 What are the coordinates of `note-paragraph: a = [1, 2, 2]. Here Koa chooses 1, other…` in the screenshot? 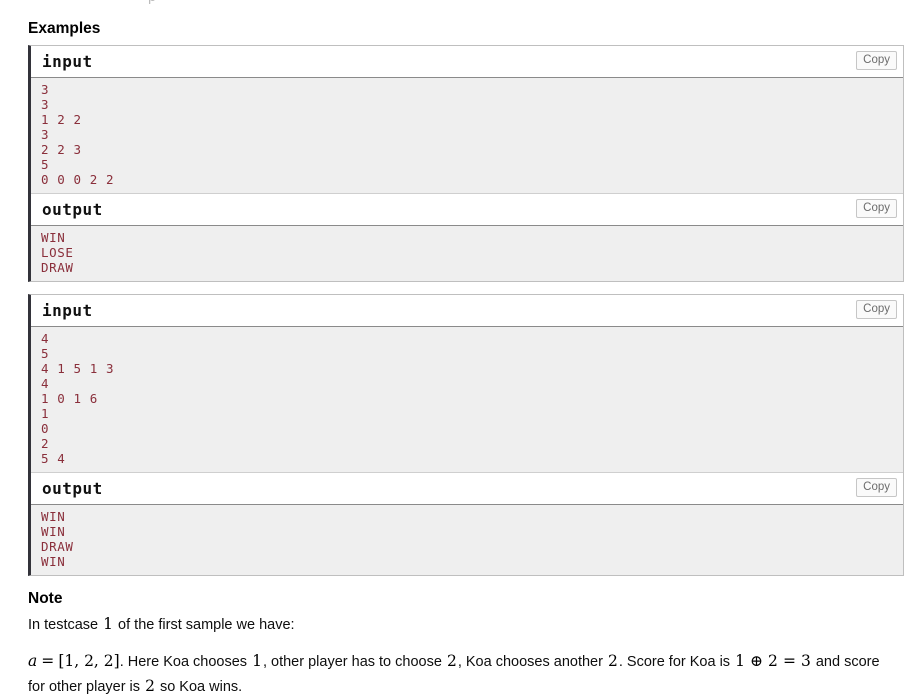 It's located at (464, 674).